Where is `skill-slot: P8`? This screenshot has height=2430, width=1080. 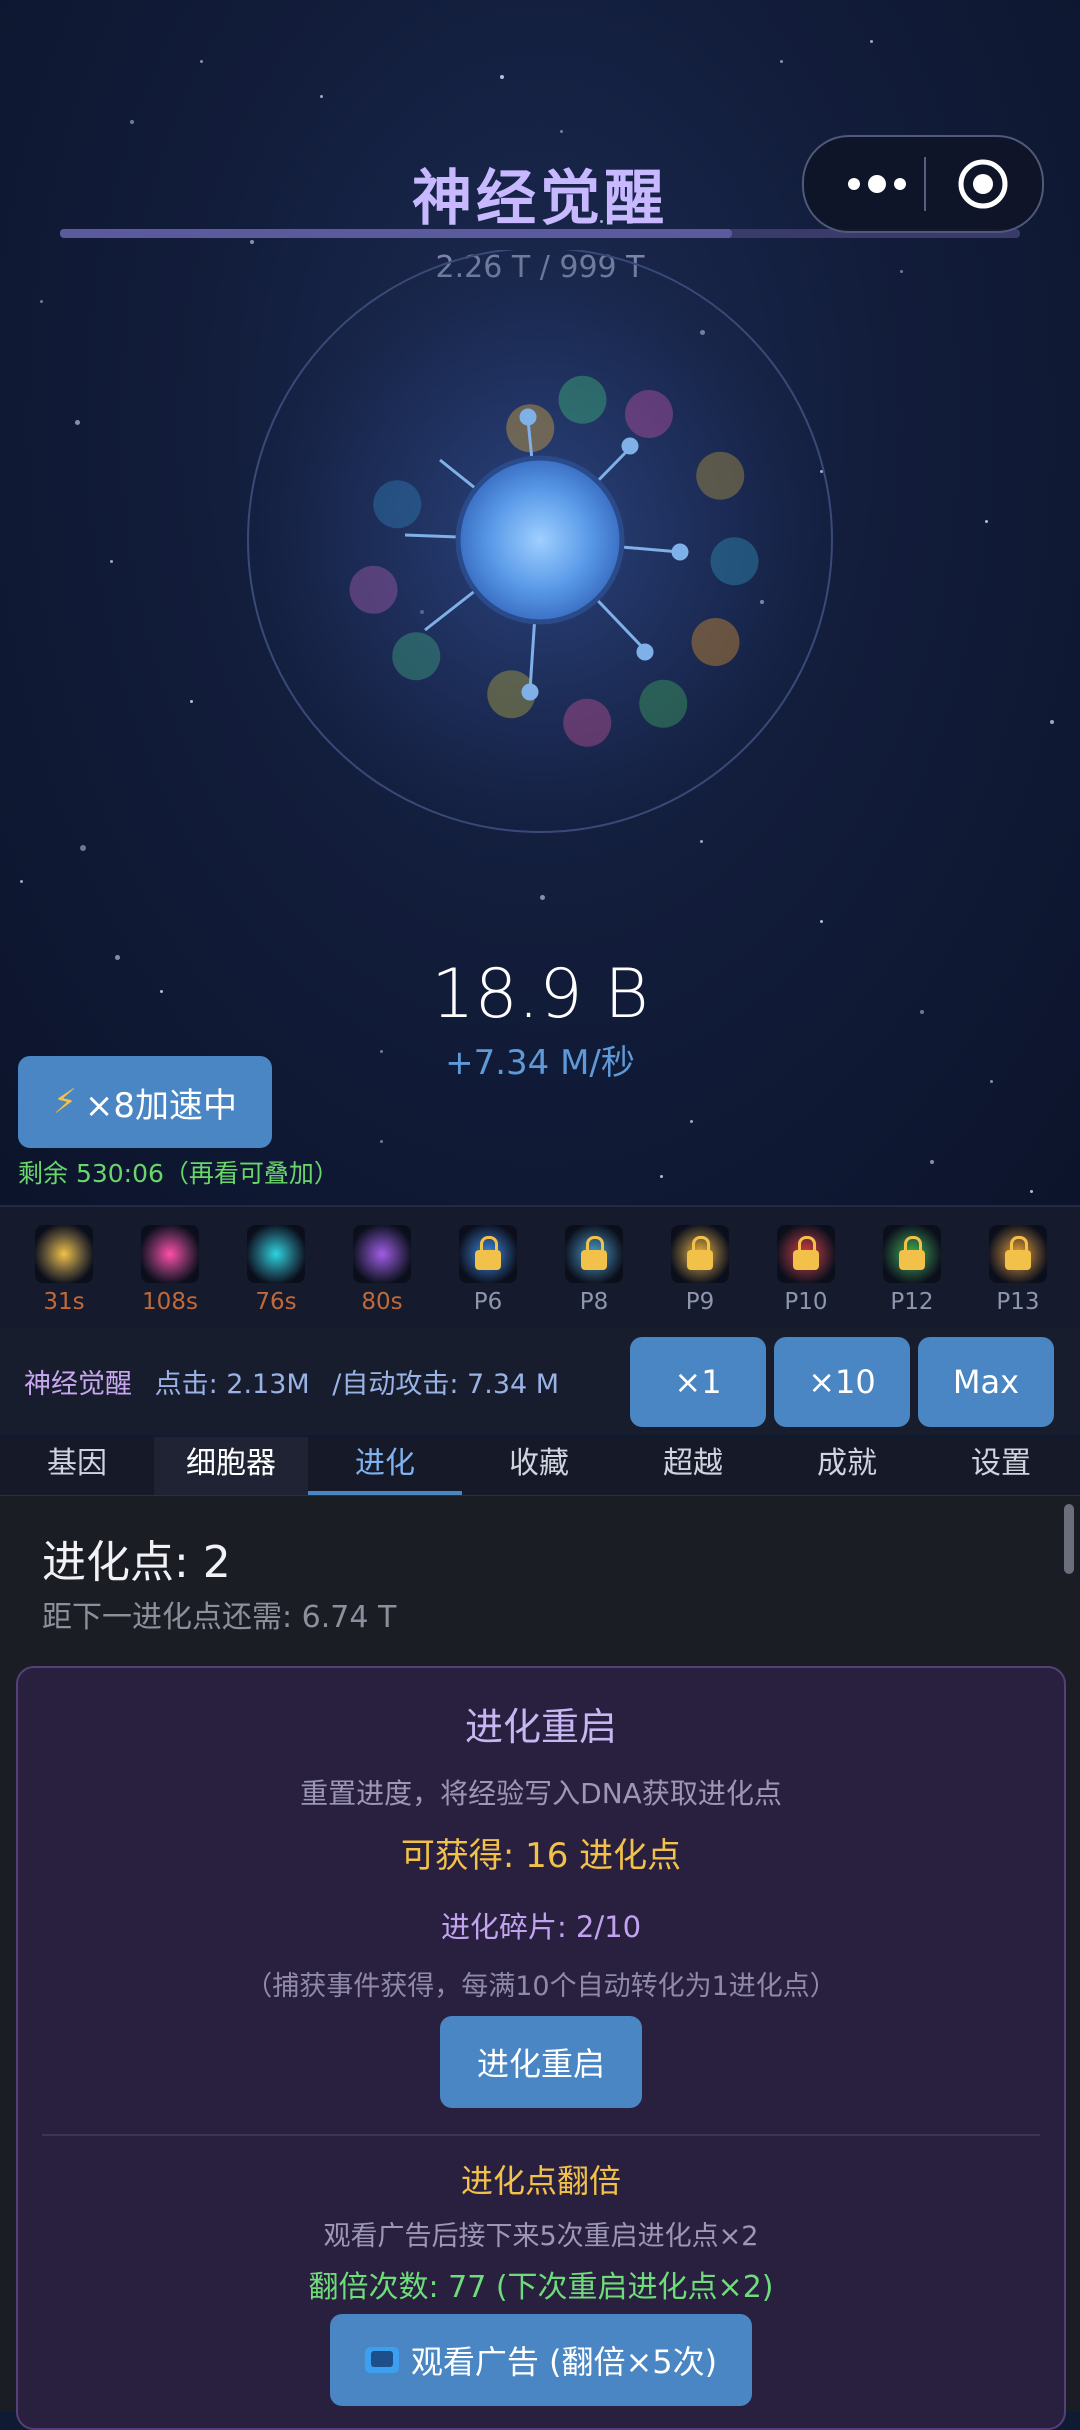 skill-slot: P8 is located at coordinates (594, 1269).